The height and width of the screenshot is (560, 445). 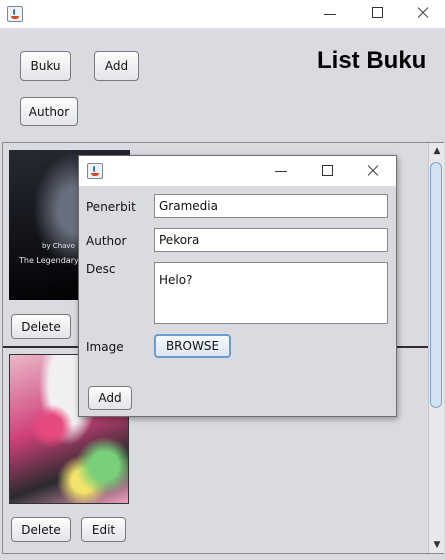 What do you see at coordinates (373, 171) in the screenshot?
I see `dialog-close-button` at bounding box center [373, 171].